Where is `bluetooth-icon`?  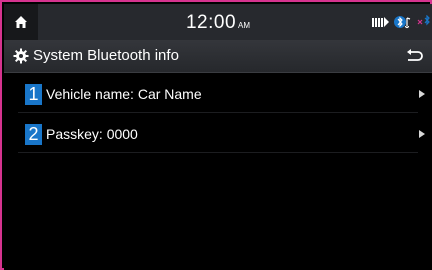 bluetooth-icon is located at coordinates (423, 20).